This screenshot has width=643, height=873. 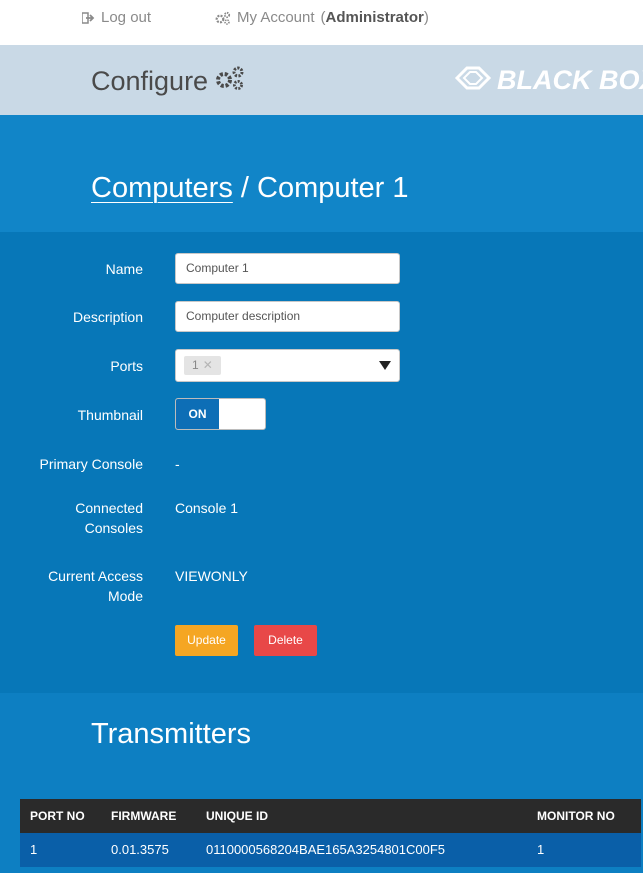 I want to click on top-bar: Log out My Account (Administrator), so click(x=321, y=20).